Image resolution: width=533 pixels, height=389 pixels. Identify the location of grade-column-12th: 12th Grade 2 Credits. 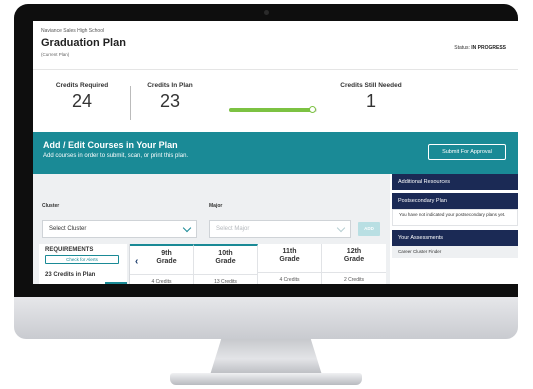
(354, 264).